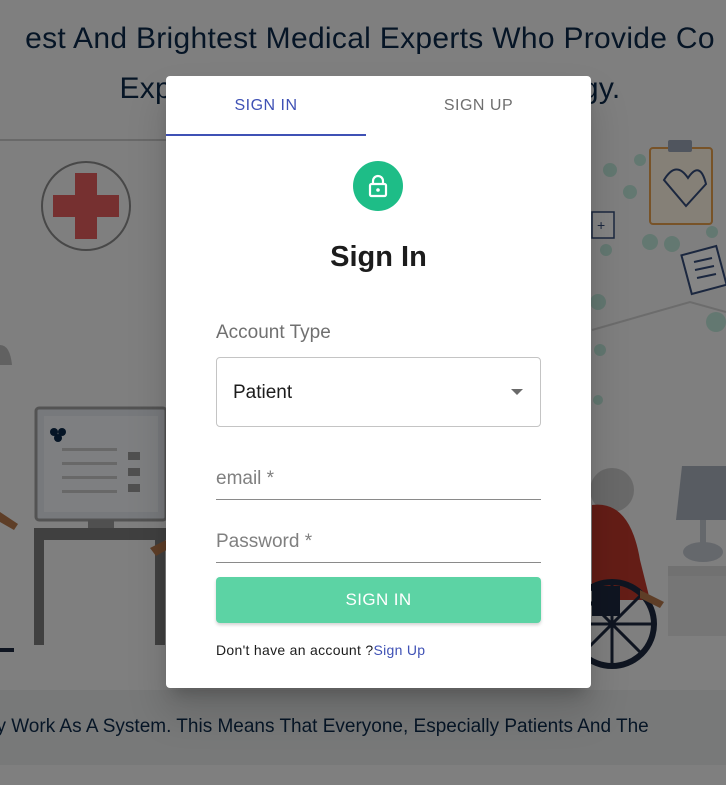  I want to click on auth-tabs: SIGN IN SIGN UP, so click(378, 106).